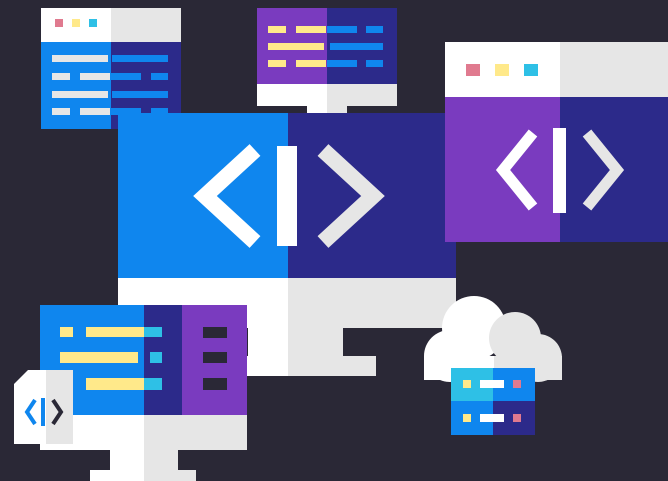 The width and height of the screenshot is (668, 481). I want to click on cloud-server-icon, so click(493, 365).